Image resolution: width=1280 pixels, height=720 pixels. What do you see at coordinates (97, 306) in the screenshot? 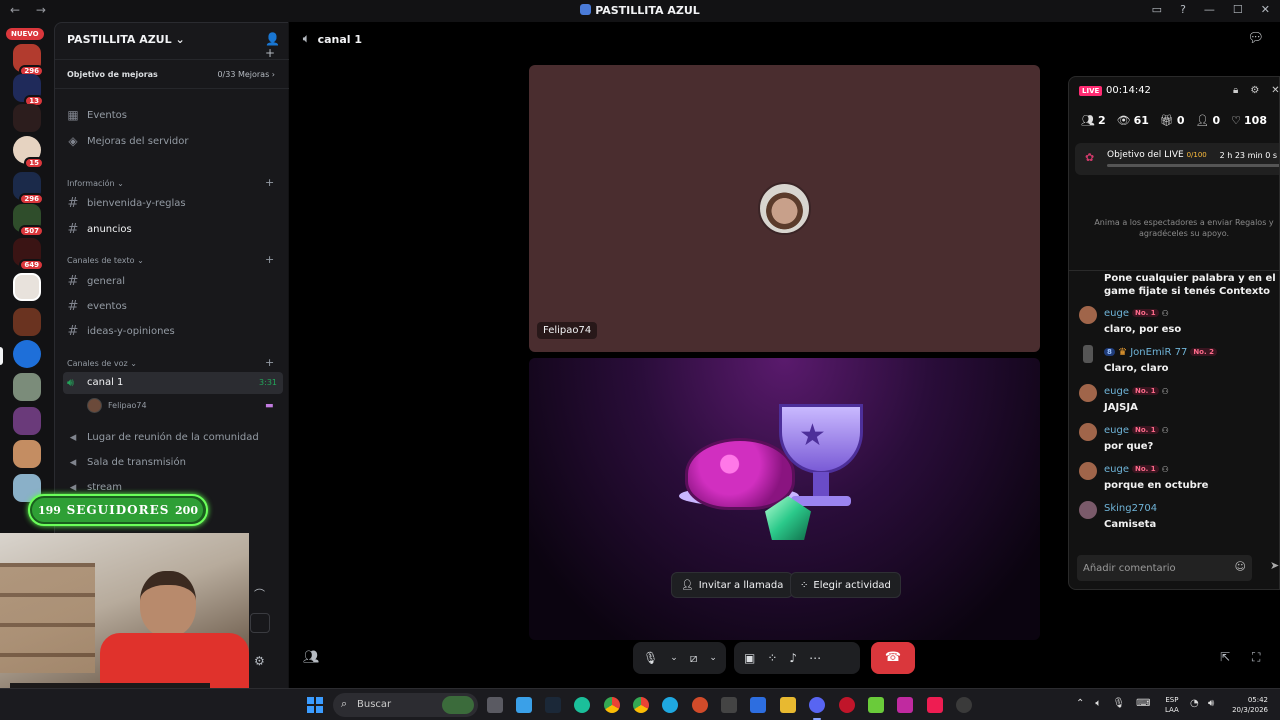
I see `channel-eventos: # eventos` at bounding box center [97, 306].